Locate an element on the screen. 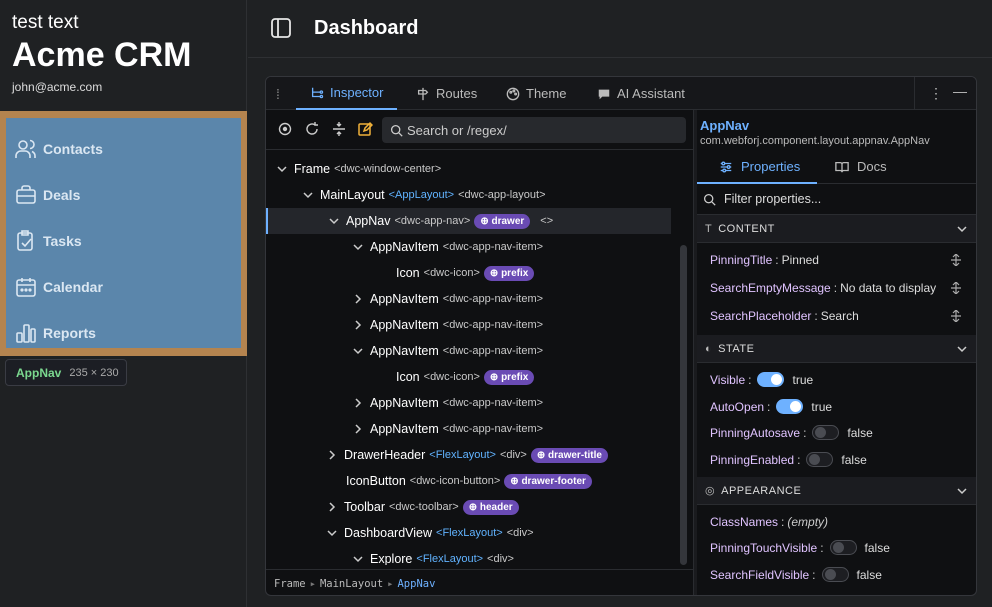 This screenshot has width=992, height=607. section-content-header: T CONTENT is located at coordinates (836, 229).